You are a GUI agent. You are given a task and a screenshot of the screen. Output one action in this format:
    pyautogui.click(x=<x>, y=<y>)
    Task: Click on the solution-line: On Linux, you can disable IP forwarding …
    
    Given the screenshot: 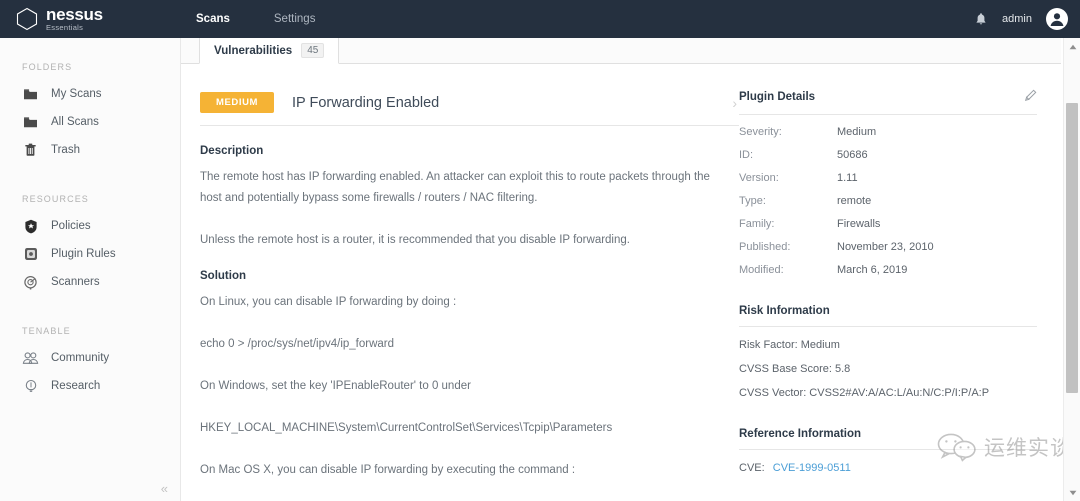 What is the action you would take?
    pyautogui.click(x=328, y=302)
    